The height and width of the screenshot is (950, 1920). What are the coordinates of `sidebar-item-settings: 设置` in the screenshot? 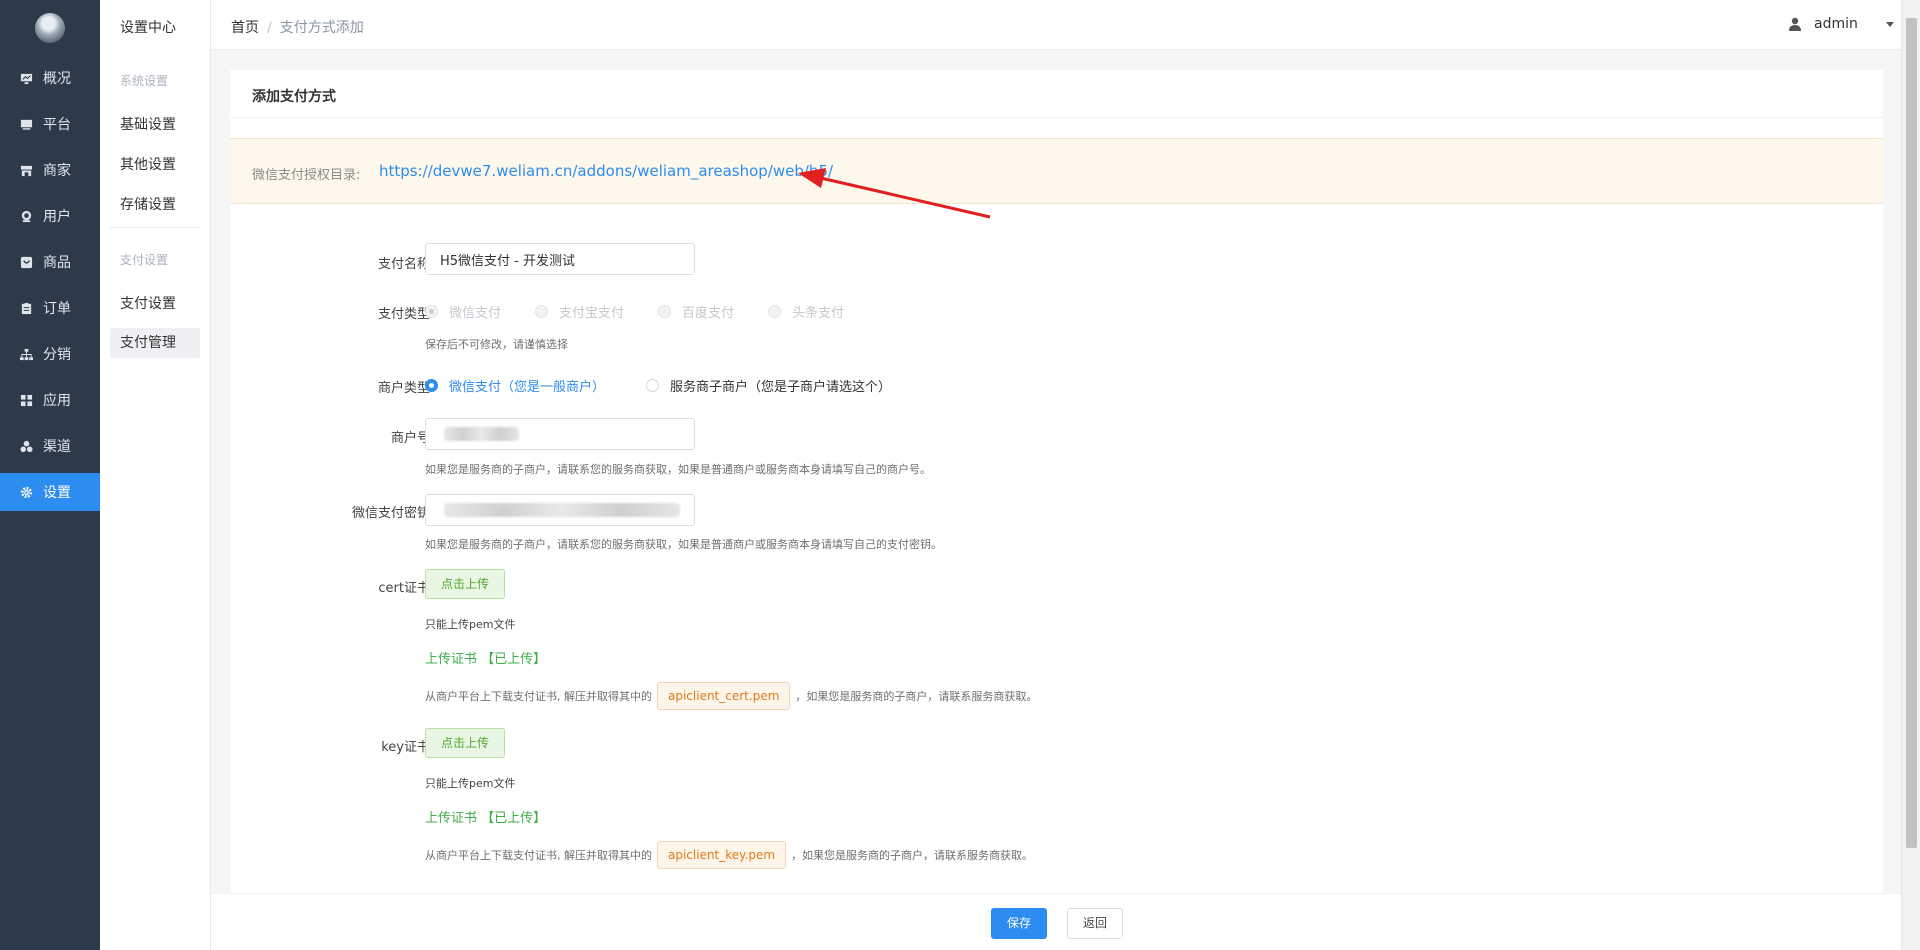 It's located at (50, 492).